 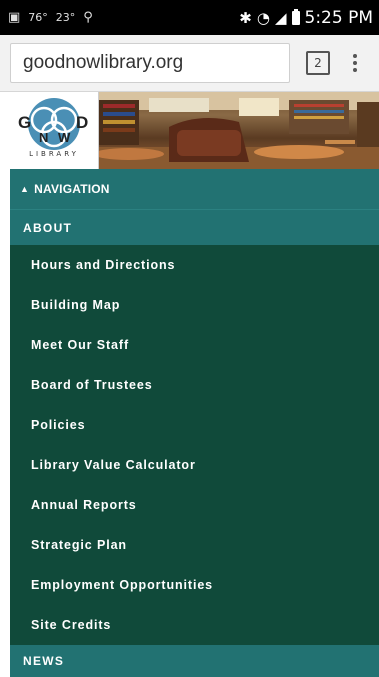 What do you see at coordinates (54, 154) in the screenshot?
I see `logo-caption: LIBRARY` at bounding box center [54, 154].